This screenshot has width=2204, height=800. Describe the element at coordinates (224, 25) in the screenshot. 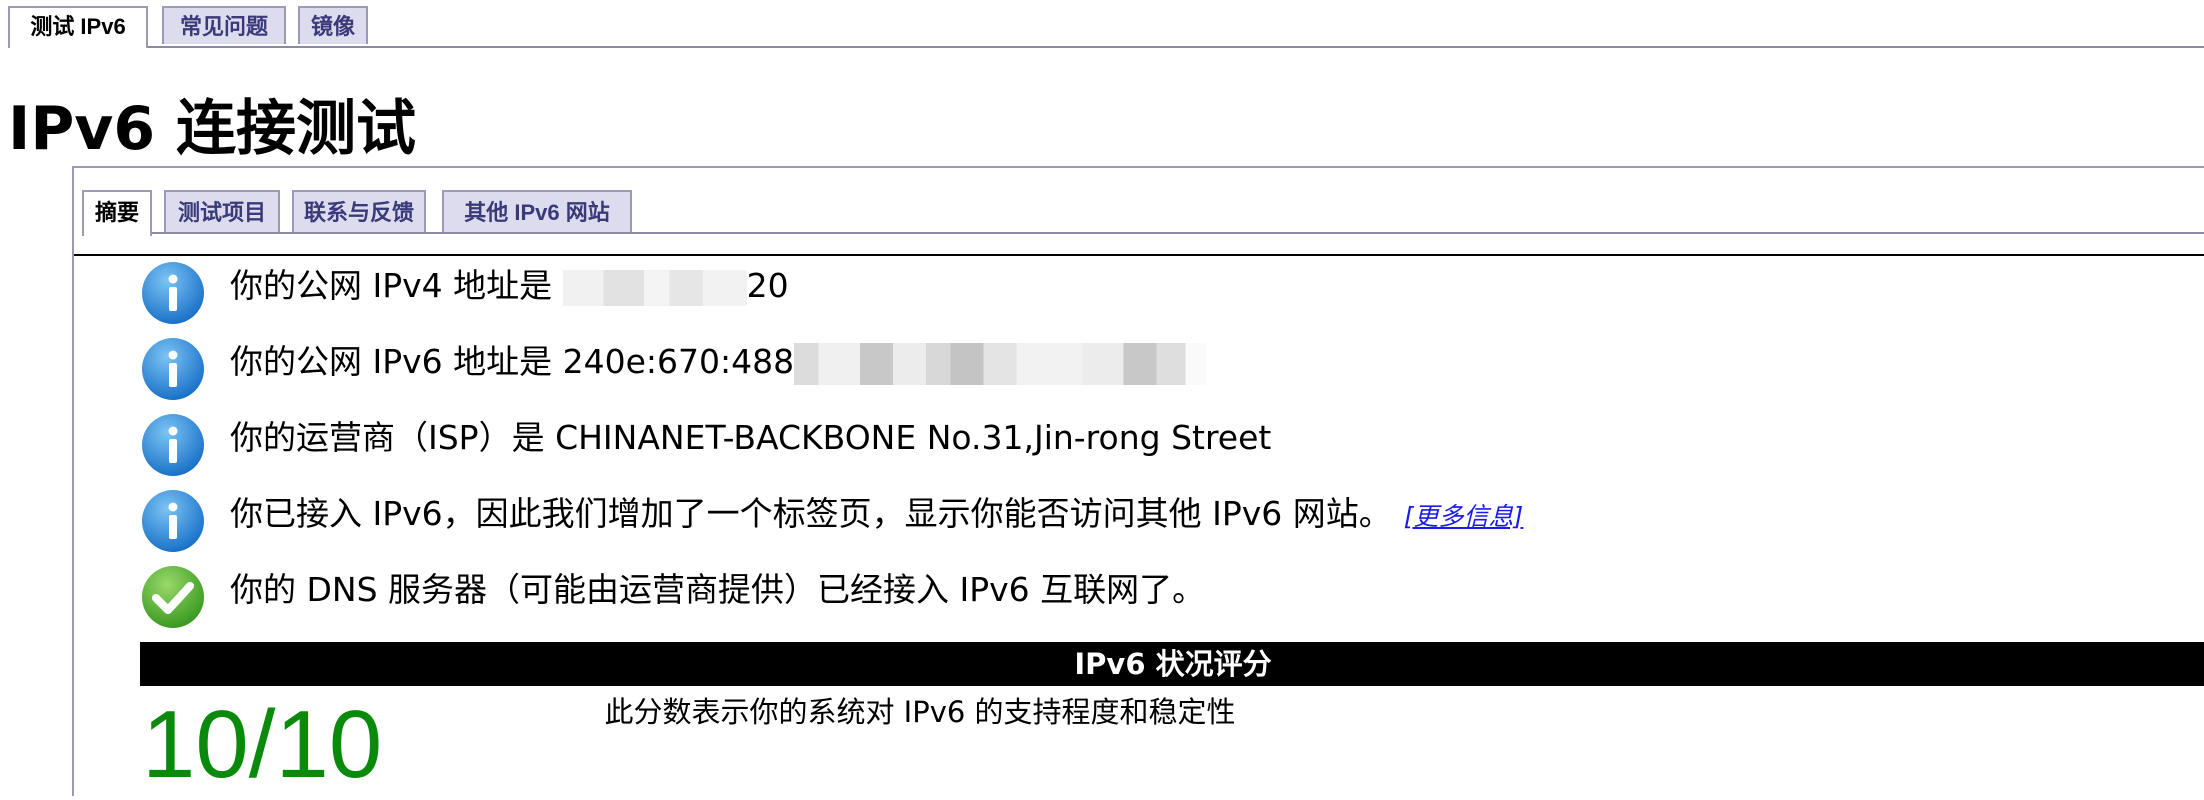

I see `tab-faq: 常见问题` at that location.